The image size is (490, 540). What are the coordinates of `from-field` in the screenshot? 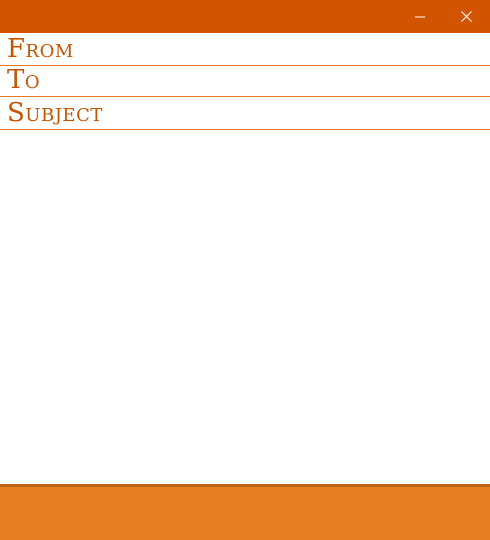 It's located at (281, 49).